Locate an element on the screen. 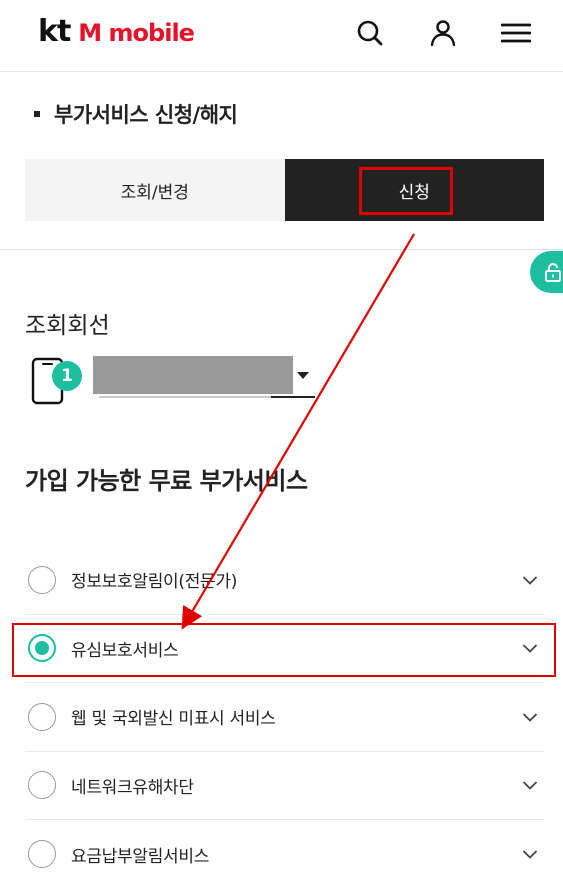 This screenshot has height=878, width=563. service-name: 유심보호서비스 is located at coordinates (125, 650).